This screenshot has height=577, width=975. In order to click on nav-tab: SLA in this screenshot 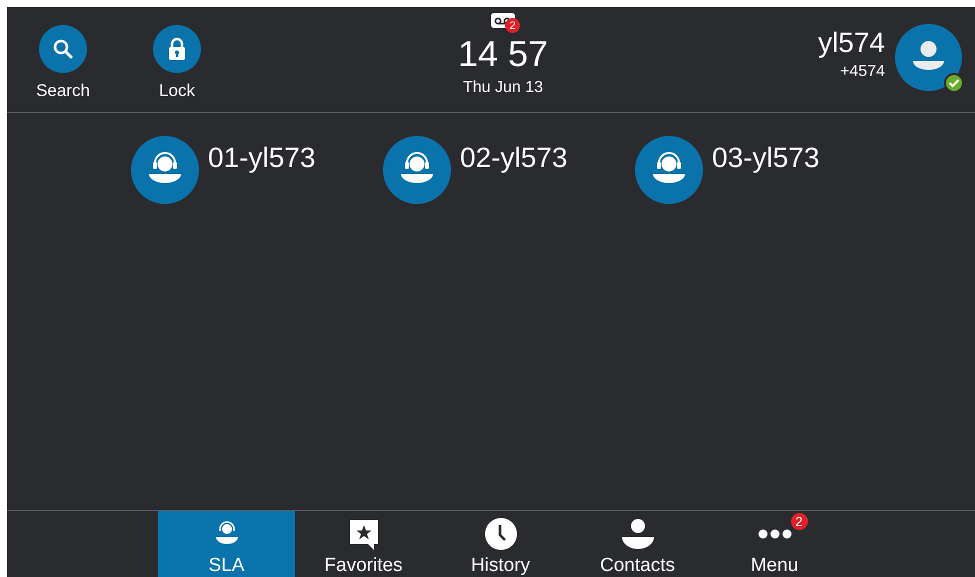, I will do `click(226, 544)`.